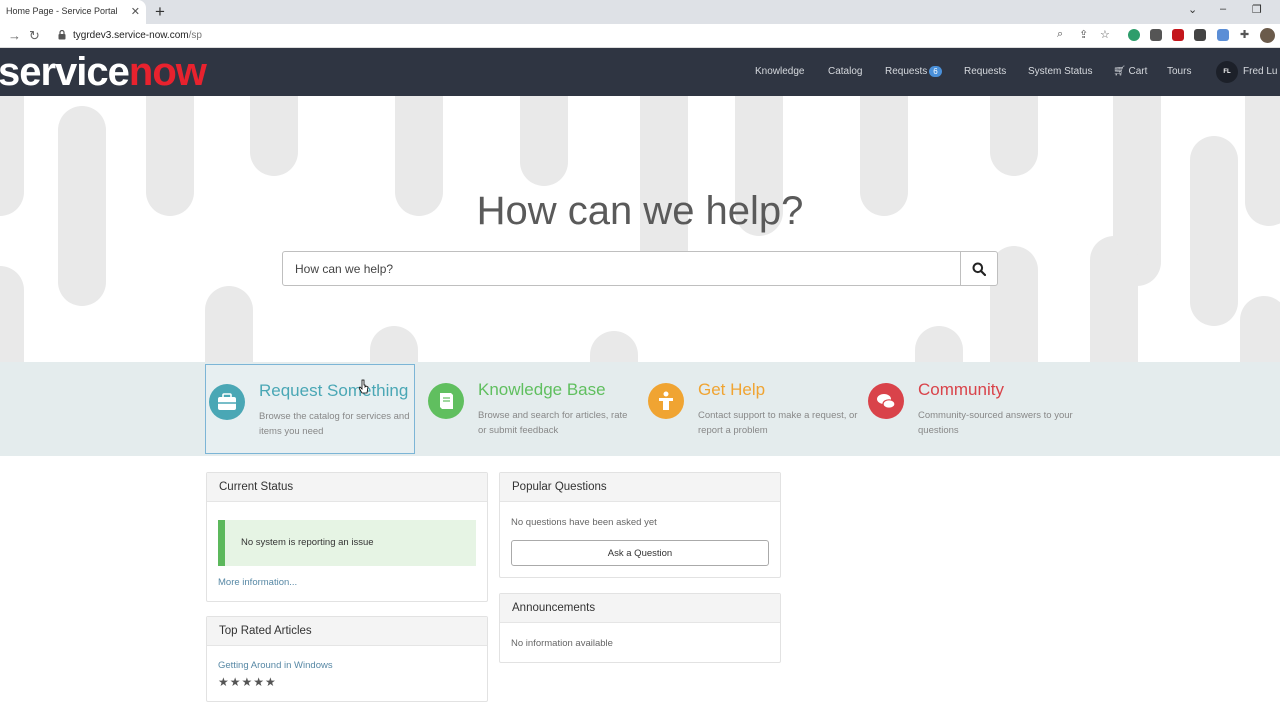 The image size is (1280, 720). Describe the element at coordinates (640, 628) in the screenshot. I see `announcements-panel: Announcements No information available` at that location.